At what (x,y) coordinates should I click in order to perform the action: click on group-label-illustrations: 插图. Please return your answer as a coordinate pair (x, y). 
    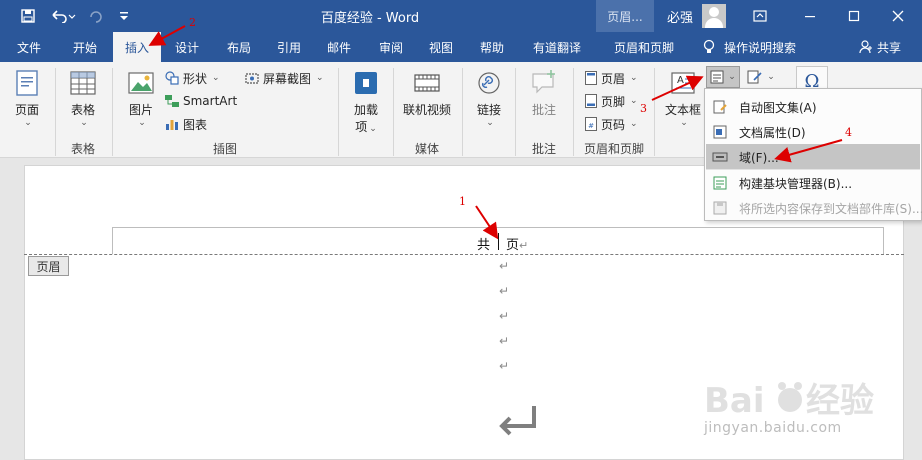
    Looking at the image, I should click on (224, 149).